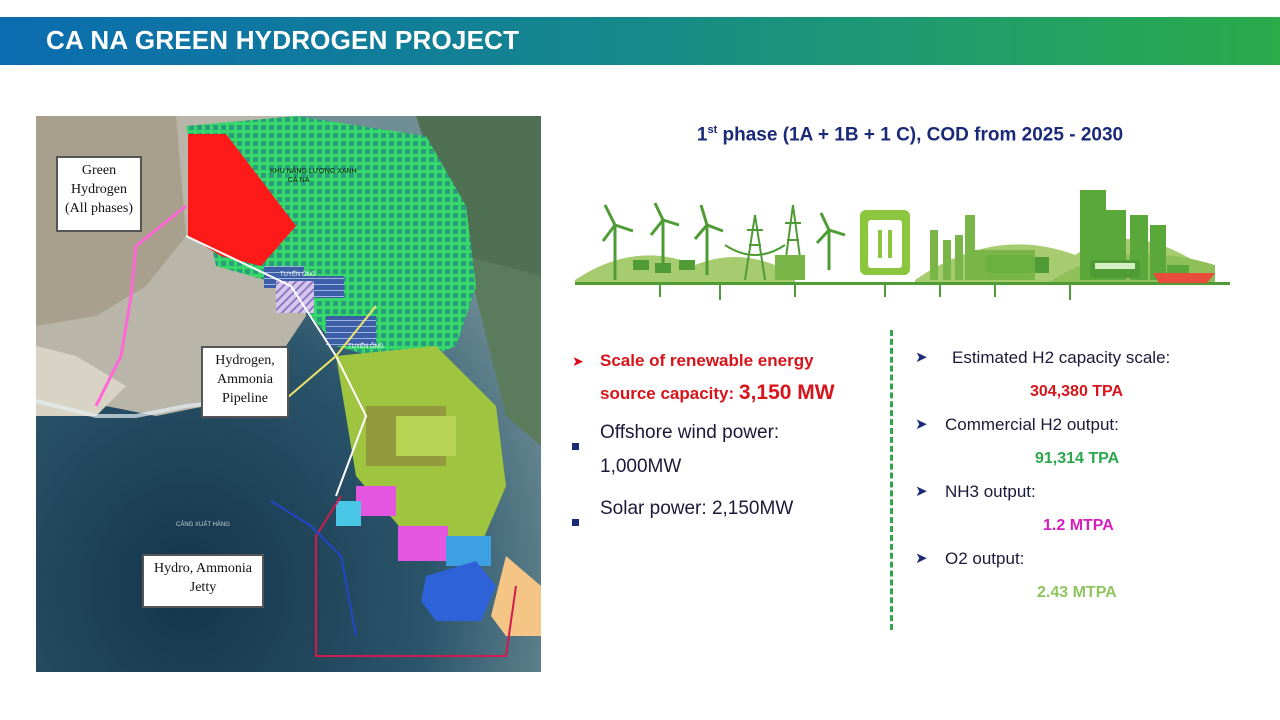 The image size is (1280, 720). Describe the element at coordinates (640, 41) in the screenshot. I see `title-bar: CA NA GREEN HYDROGEN PROJECT` at that location.